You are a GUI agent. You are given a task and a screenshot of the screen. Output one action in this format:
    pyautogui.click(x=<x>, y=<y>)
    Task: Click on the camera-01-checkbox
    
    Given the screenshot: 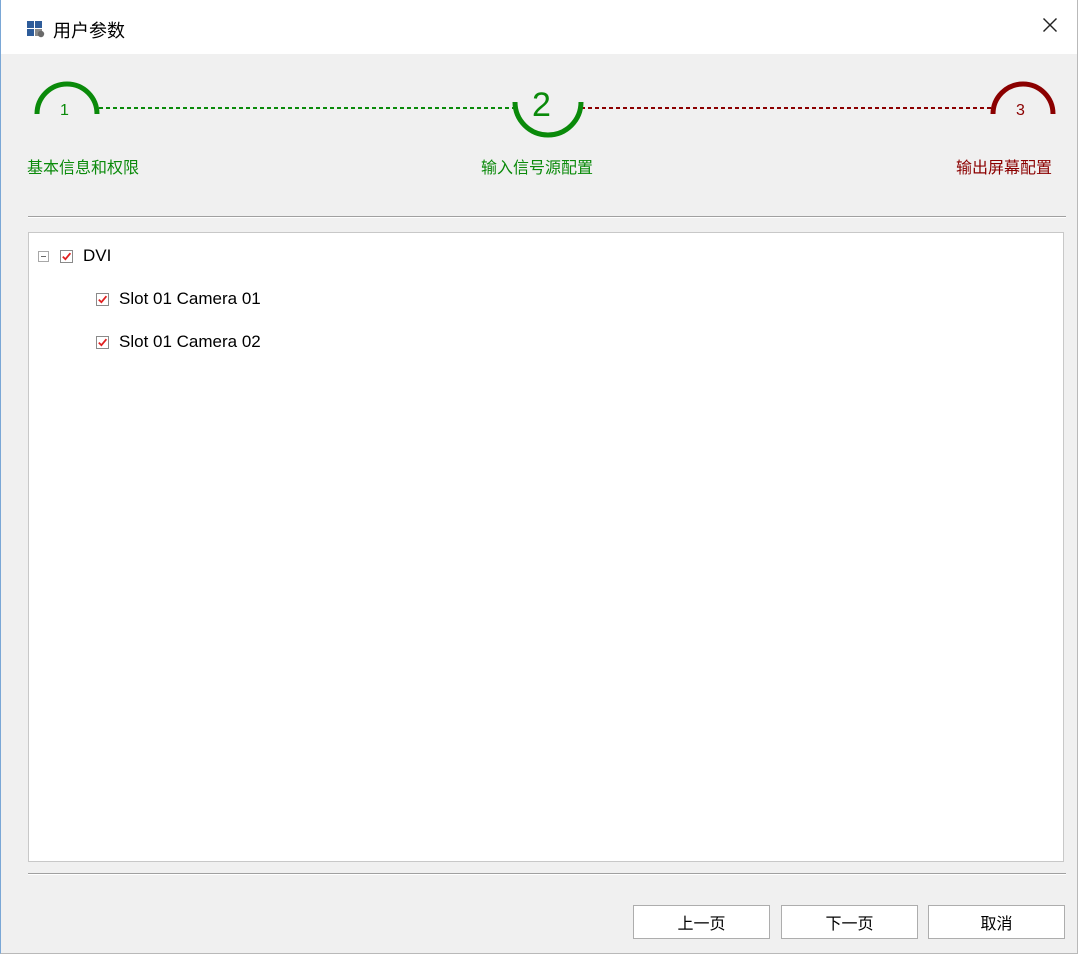 What is the action you would take?
    pyautogui.click(x=102, y=299)
    